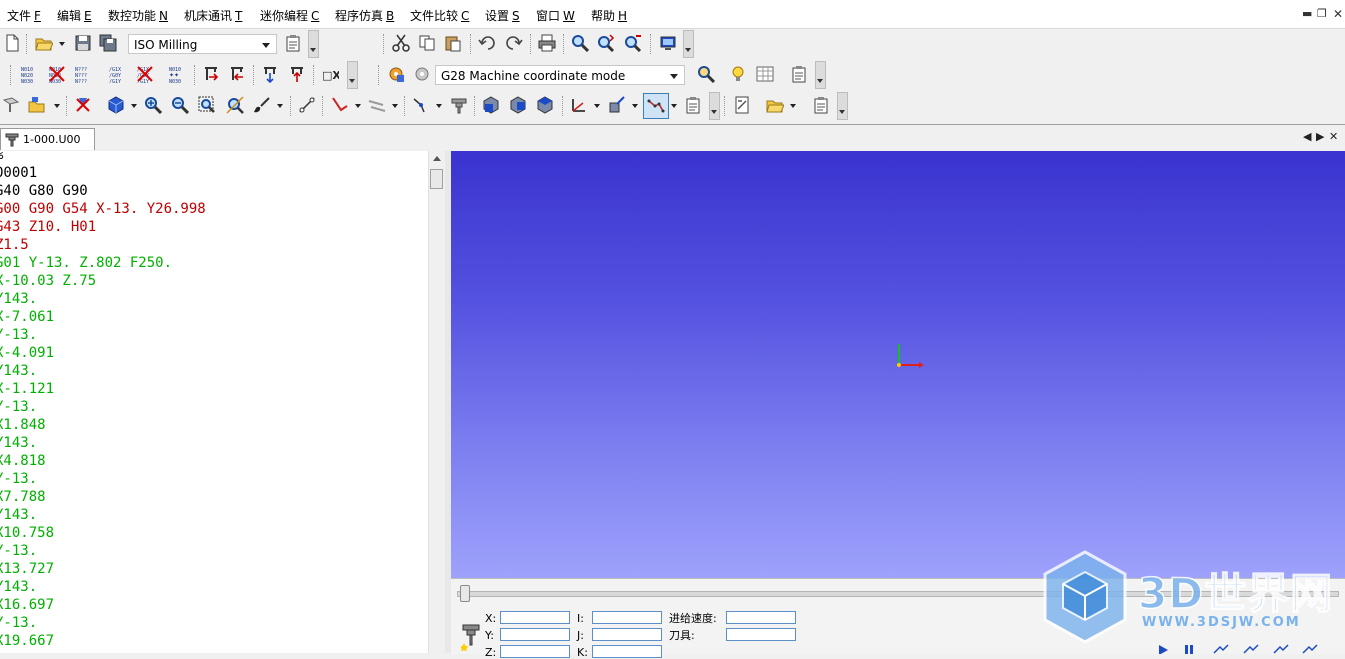 Image resolution: width=1345 pixels, height=659 pixels. Describe the element at coordinates (138, 16) in the screenshot. I see `menu-nc-functions: 数控功能 N` at that location.